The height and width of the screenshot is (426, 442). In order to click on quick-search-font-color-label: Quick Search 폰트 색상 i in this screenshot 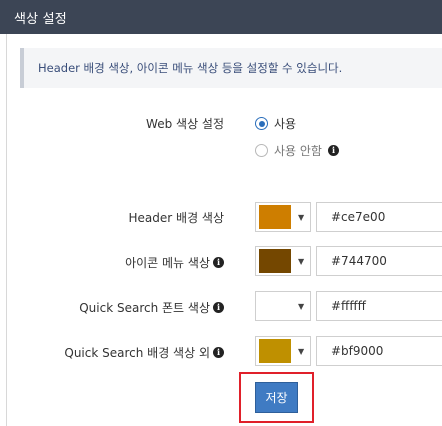, I will do `click(151, 307)`.